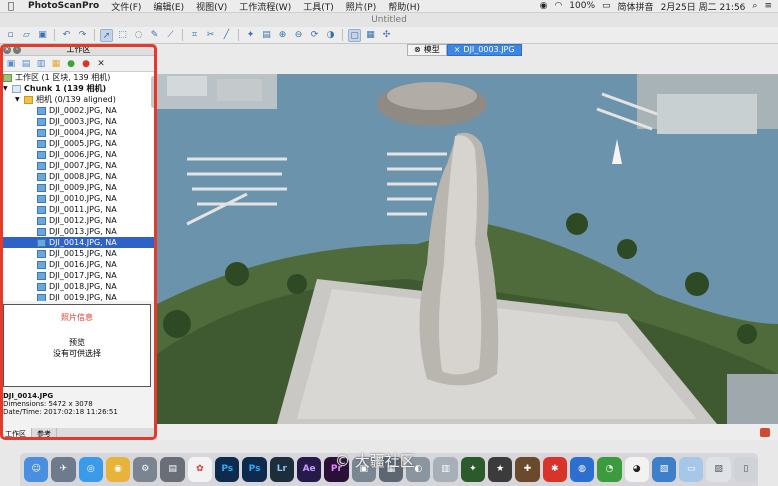  Describe the element at coordinates (63, 6) in the screenshot. I see `app-menu: PhotoScanPro` at that location.